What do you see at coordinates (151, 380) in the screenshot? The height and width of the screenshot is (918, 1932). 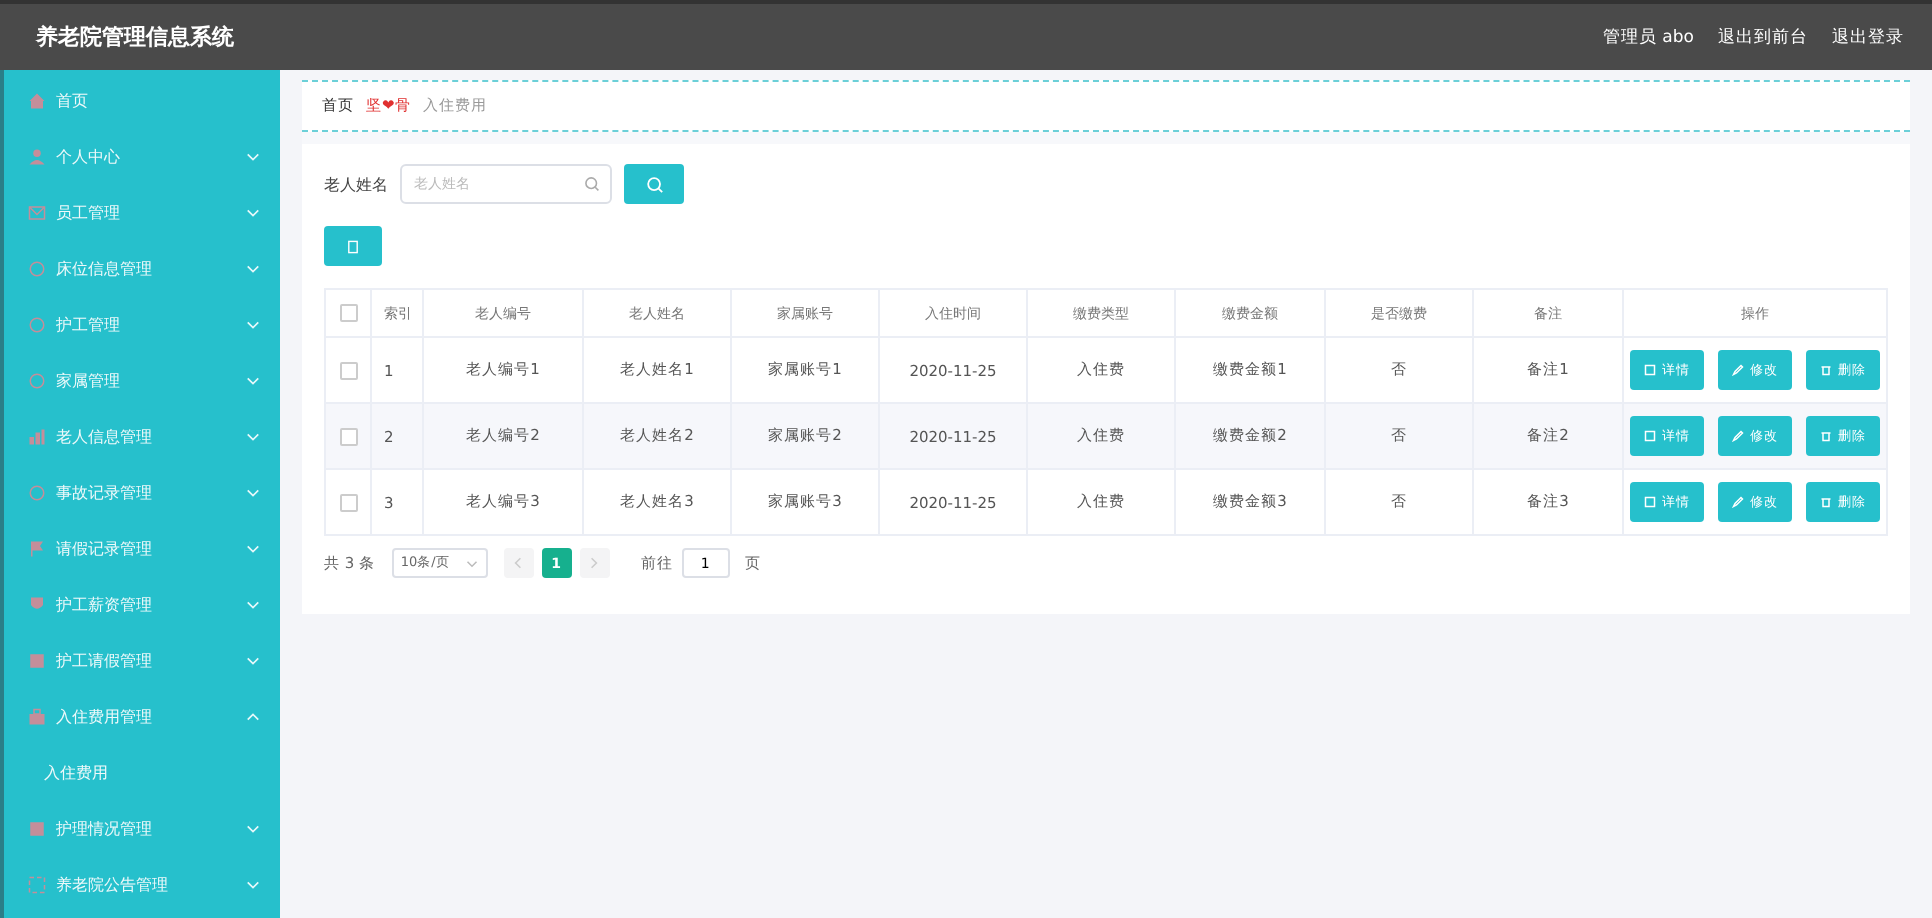 I see `sidebar-item: 家属管理` at bounding box center [151, 380].